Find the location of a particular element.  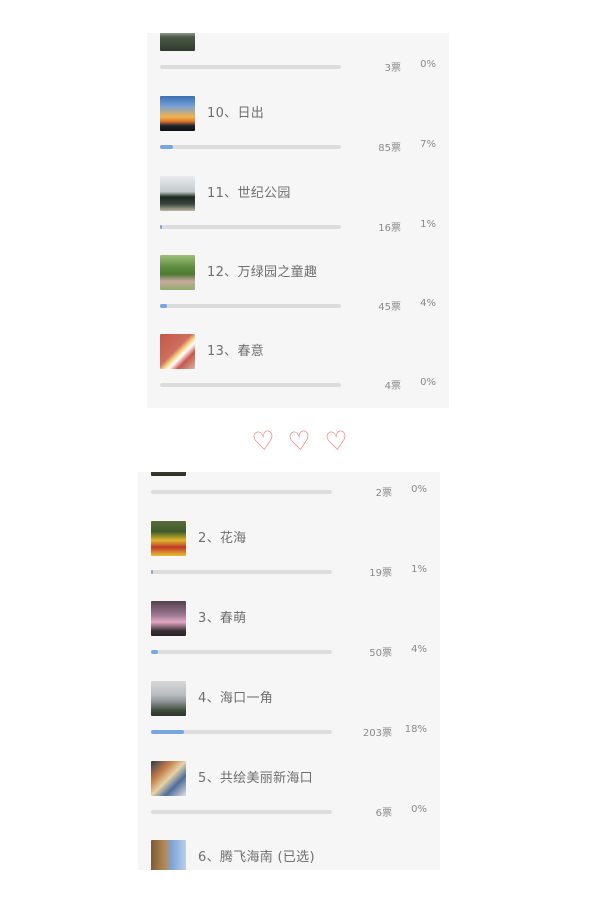

vote-count: 85票 is located at coordinates (389, 148).